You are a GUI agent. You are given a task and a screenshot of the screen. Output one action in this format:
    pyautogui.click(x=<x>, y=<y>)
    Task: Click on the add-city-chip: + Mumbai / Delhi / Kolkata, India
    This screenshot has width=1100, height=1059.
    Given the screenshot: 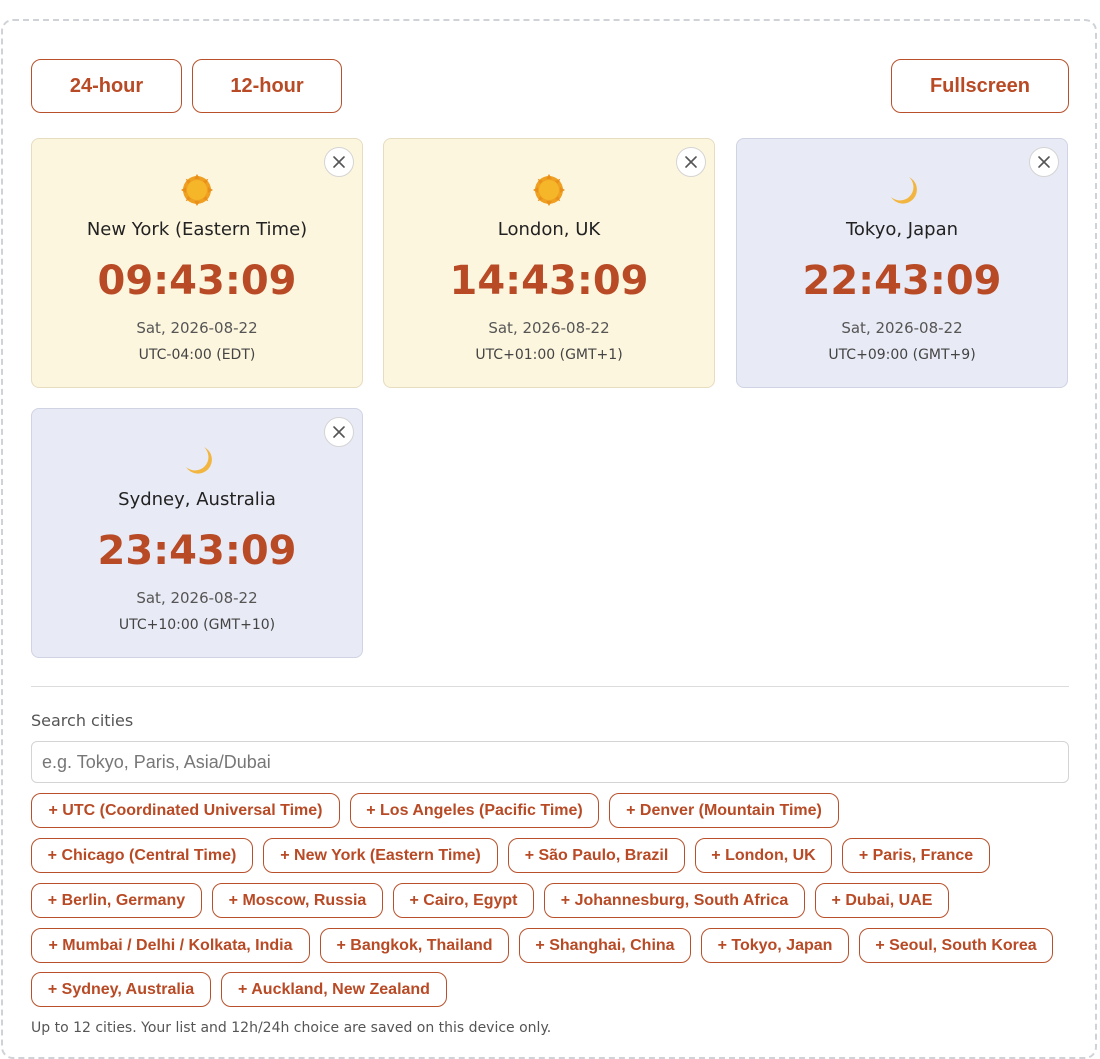 What is the action you would take?
    pyautogui.click(x=170, y=945)
    